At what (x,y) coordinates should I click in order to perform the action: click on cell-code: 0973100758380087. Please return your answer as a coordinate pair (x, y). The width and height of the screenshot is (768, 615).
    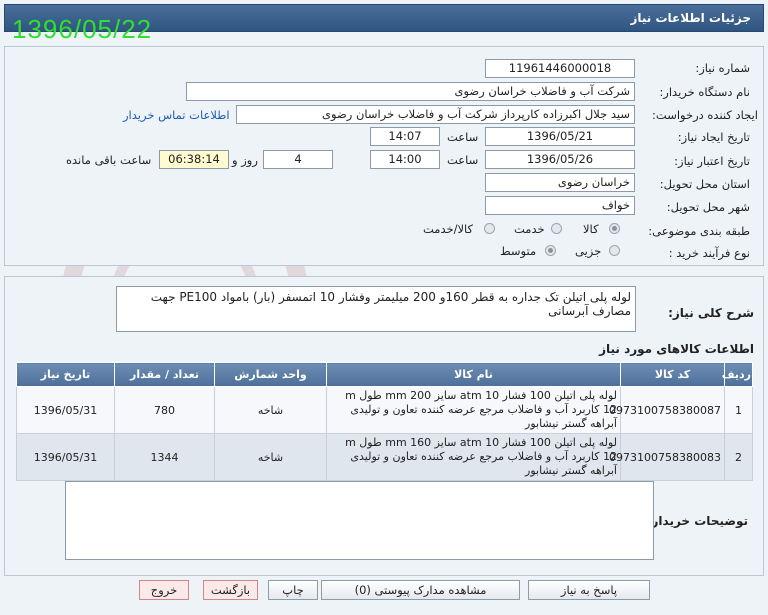
    Looking at the image, I should click on (667, 410).